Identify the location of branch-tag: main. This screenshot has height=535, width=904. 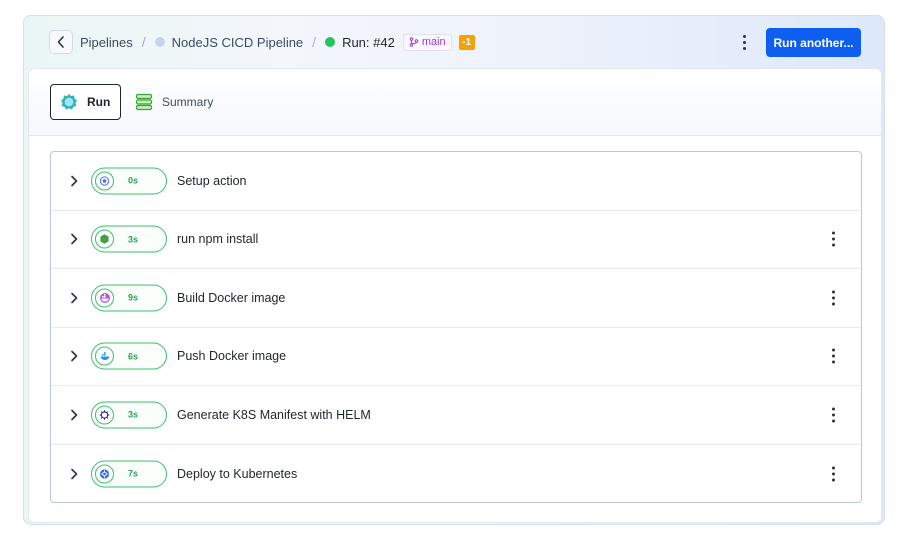
(427, 42).